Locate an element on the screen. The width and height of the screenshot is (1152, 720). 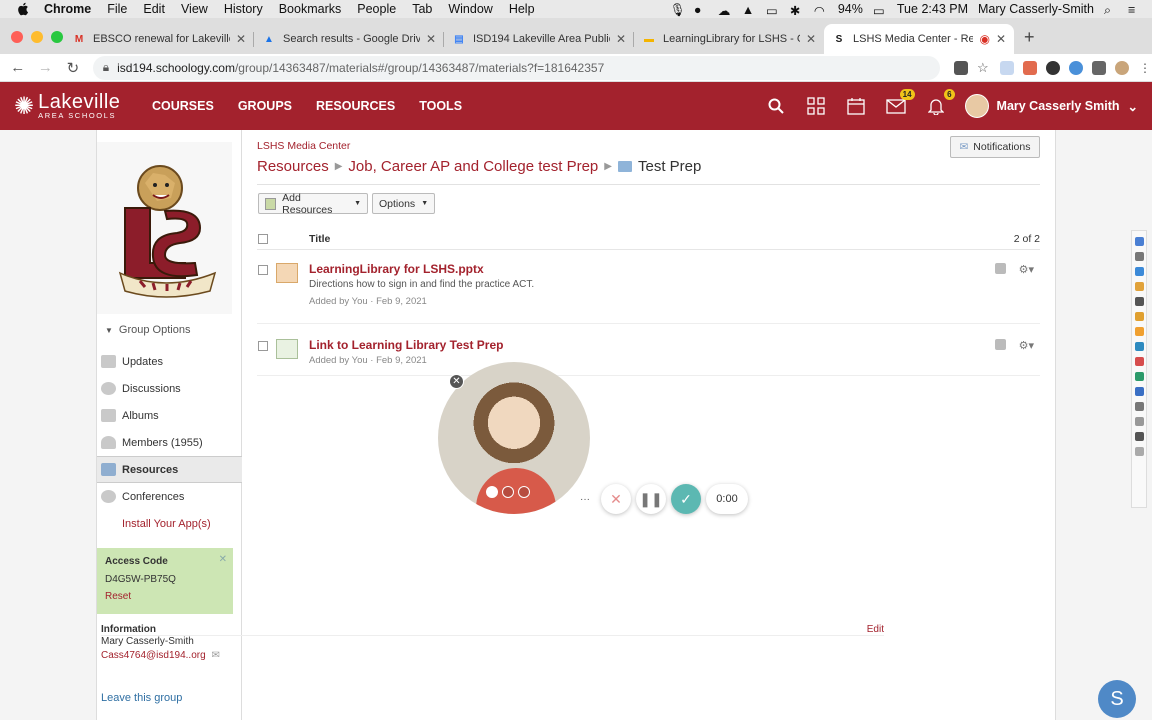
battery-icon: ▭ is located at coordinates (880, 10).